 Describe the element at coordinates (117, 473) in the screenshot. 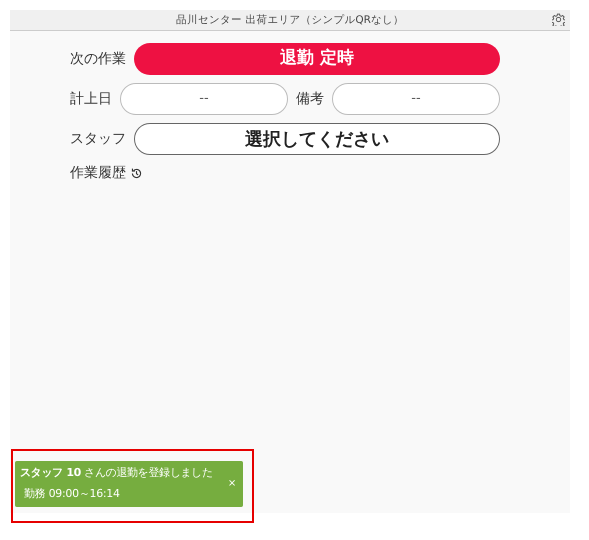

I see `toast-message: スタッフ 10 さんの退勤を登録しました` at that location.